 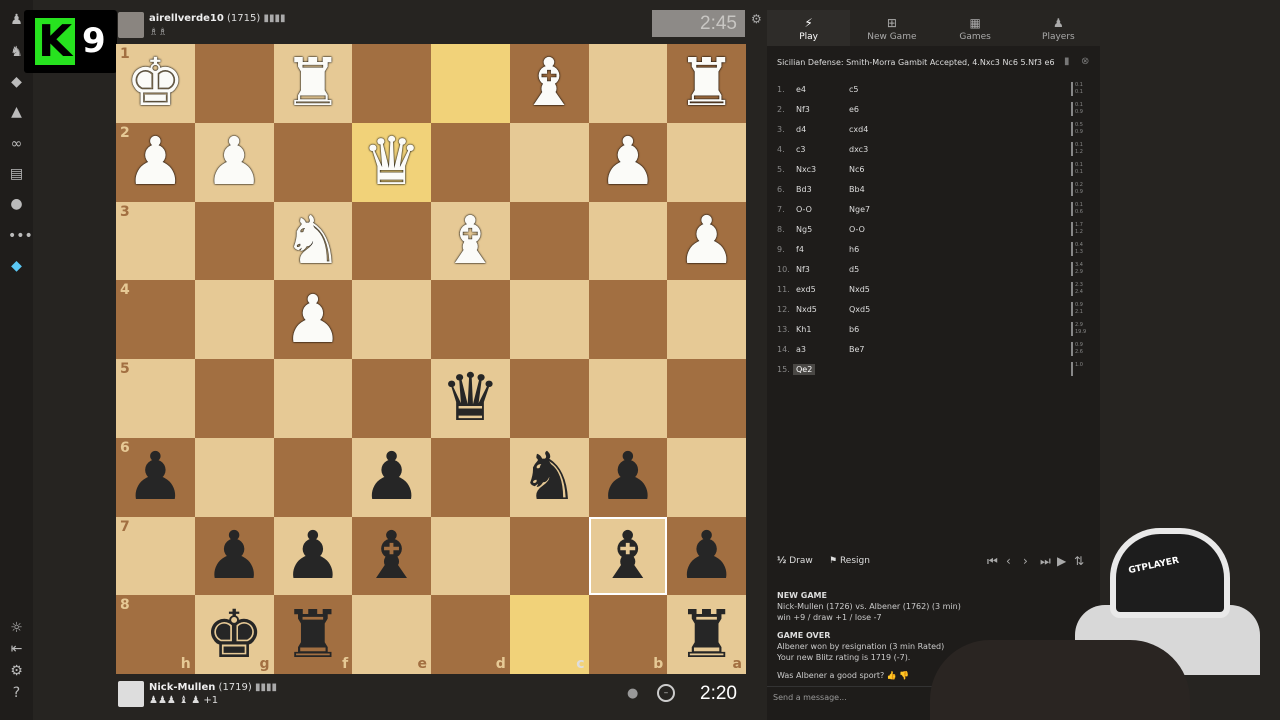 I want to click on board-square: 8h, so click(x=155, y=634).